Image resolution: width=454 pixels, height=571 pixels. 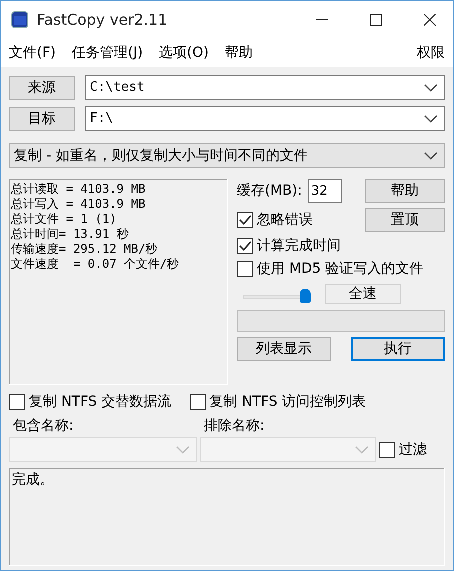 What do you see at coordinates (403, 449) in the screenshot?
I see `checkbox: 过滤` at bounding box center [403, 449].